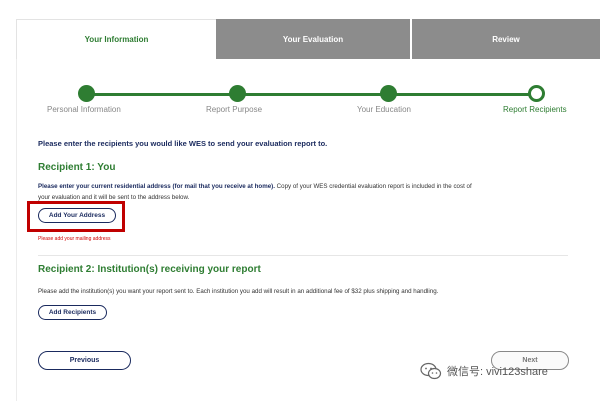 The height and width of the screenshot is (401, 600). I want to click on step-label-your-education: Your Education, so click(384, 109).